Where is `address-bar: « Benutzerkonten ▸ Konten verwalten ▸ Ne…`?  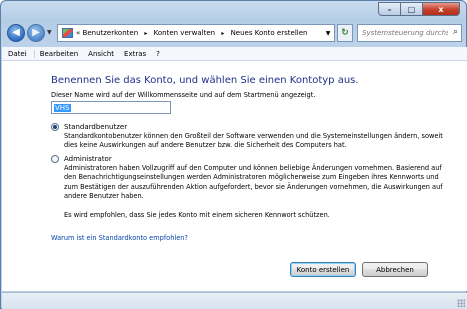
address-bar: « Benutzerkonten ▸ Konten verwalten ▸ Ne… is located at coordinates (196, 33).